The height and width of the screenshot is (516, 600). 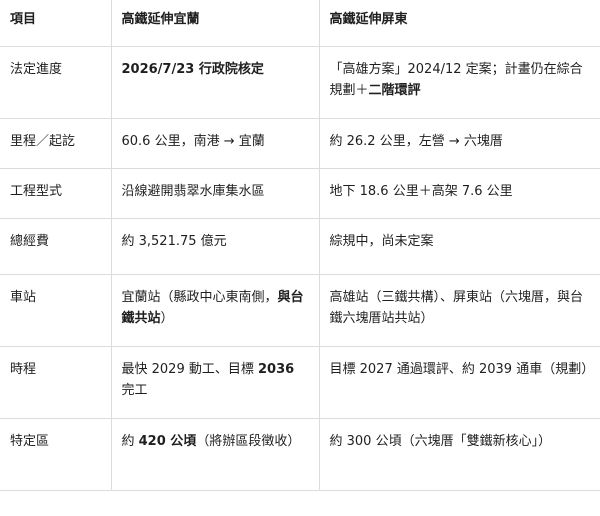 What do you see at coordinates (192, 69) in the screenshot?
I see `bold-text: 2026/7/23 行政院核定` at bounding box center [192, 69].